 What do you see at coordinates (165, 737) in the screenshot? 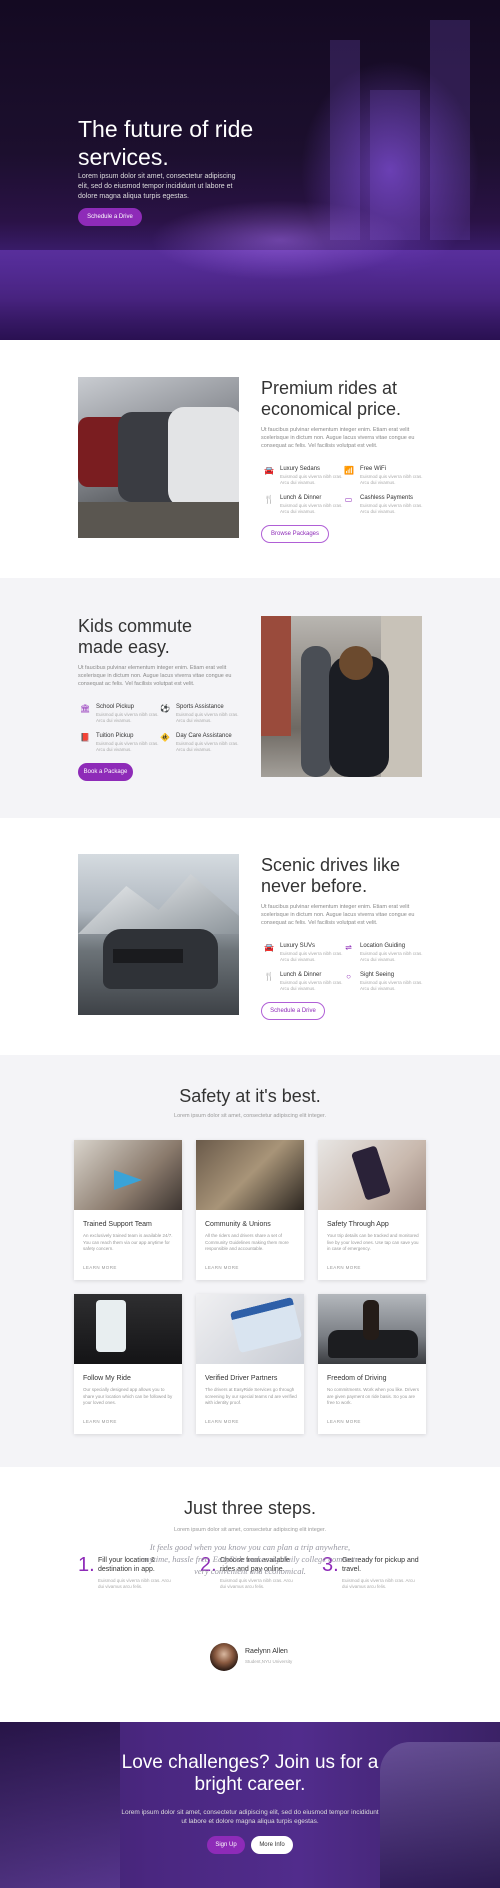
I see `child-icon: 🚸` at bounding box center [165, 737].